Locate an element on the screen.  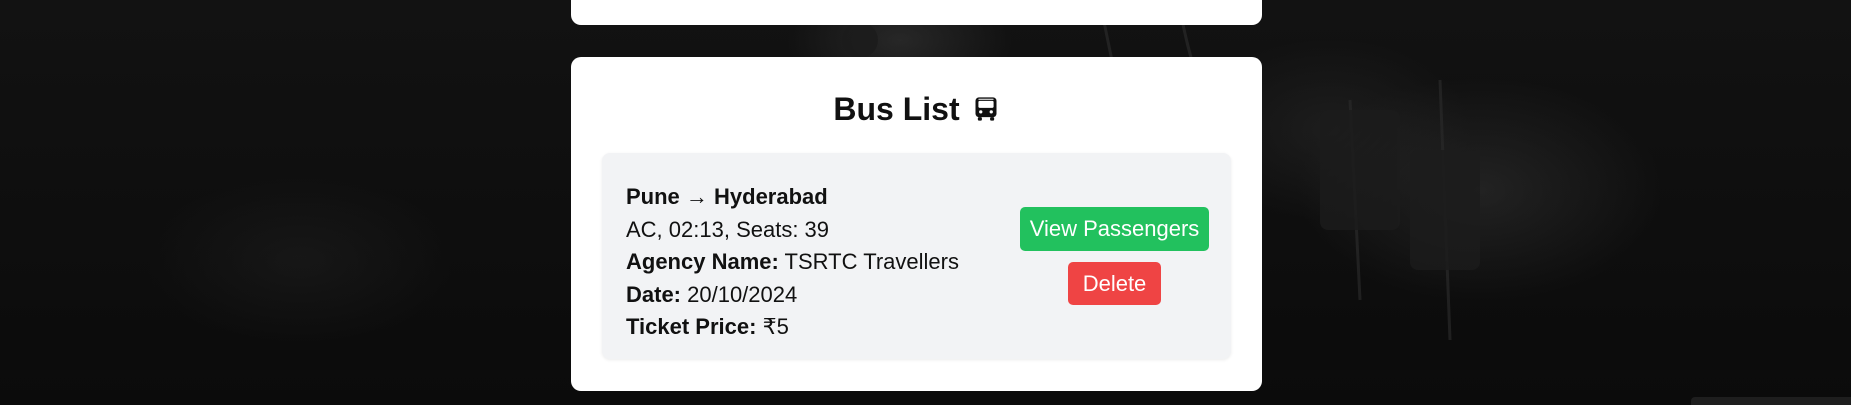
previous-card is located at coordinates (916, 12).